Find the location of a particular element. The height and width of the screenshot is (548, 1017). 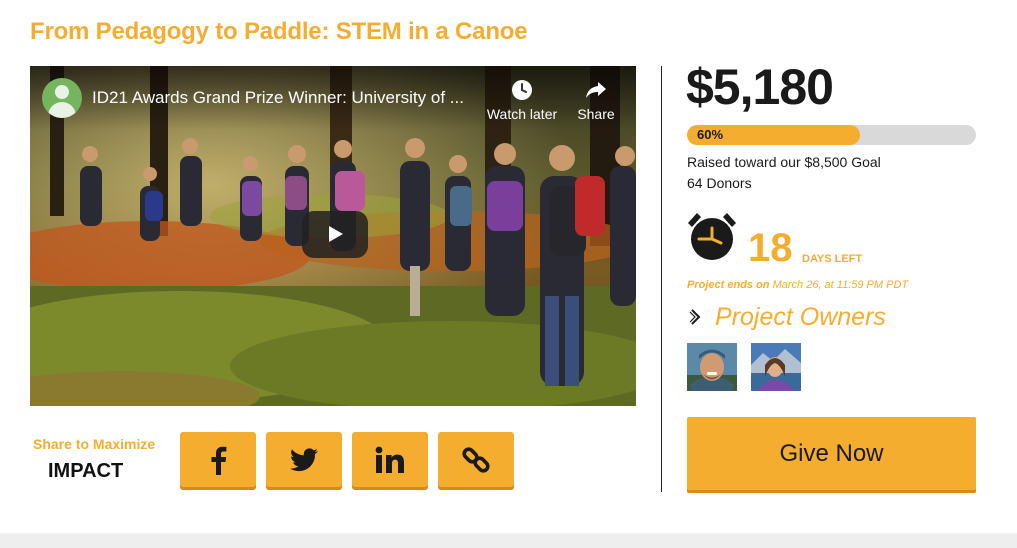

share-linkedin-button is located at coordinates (390, 459).